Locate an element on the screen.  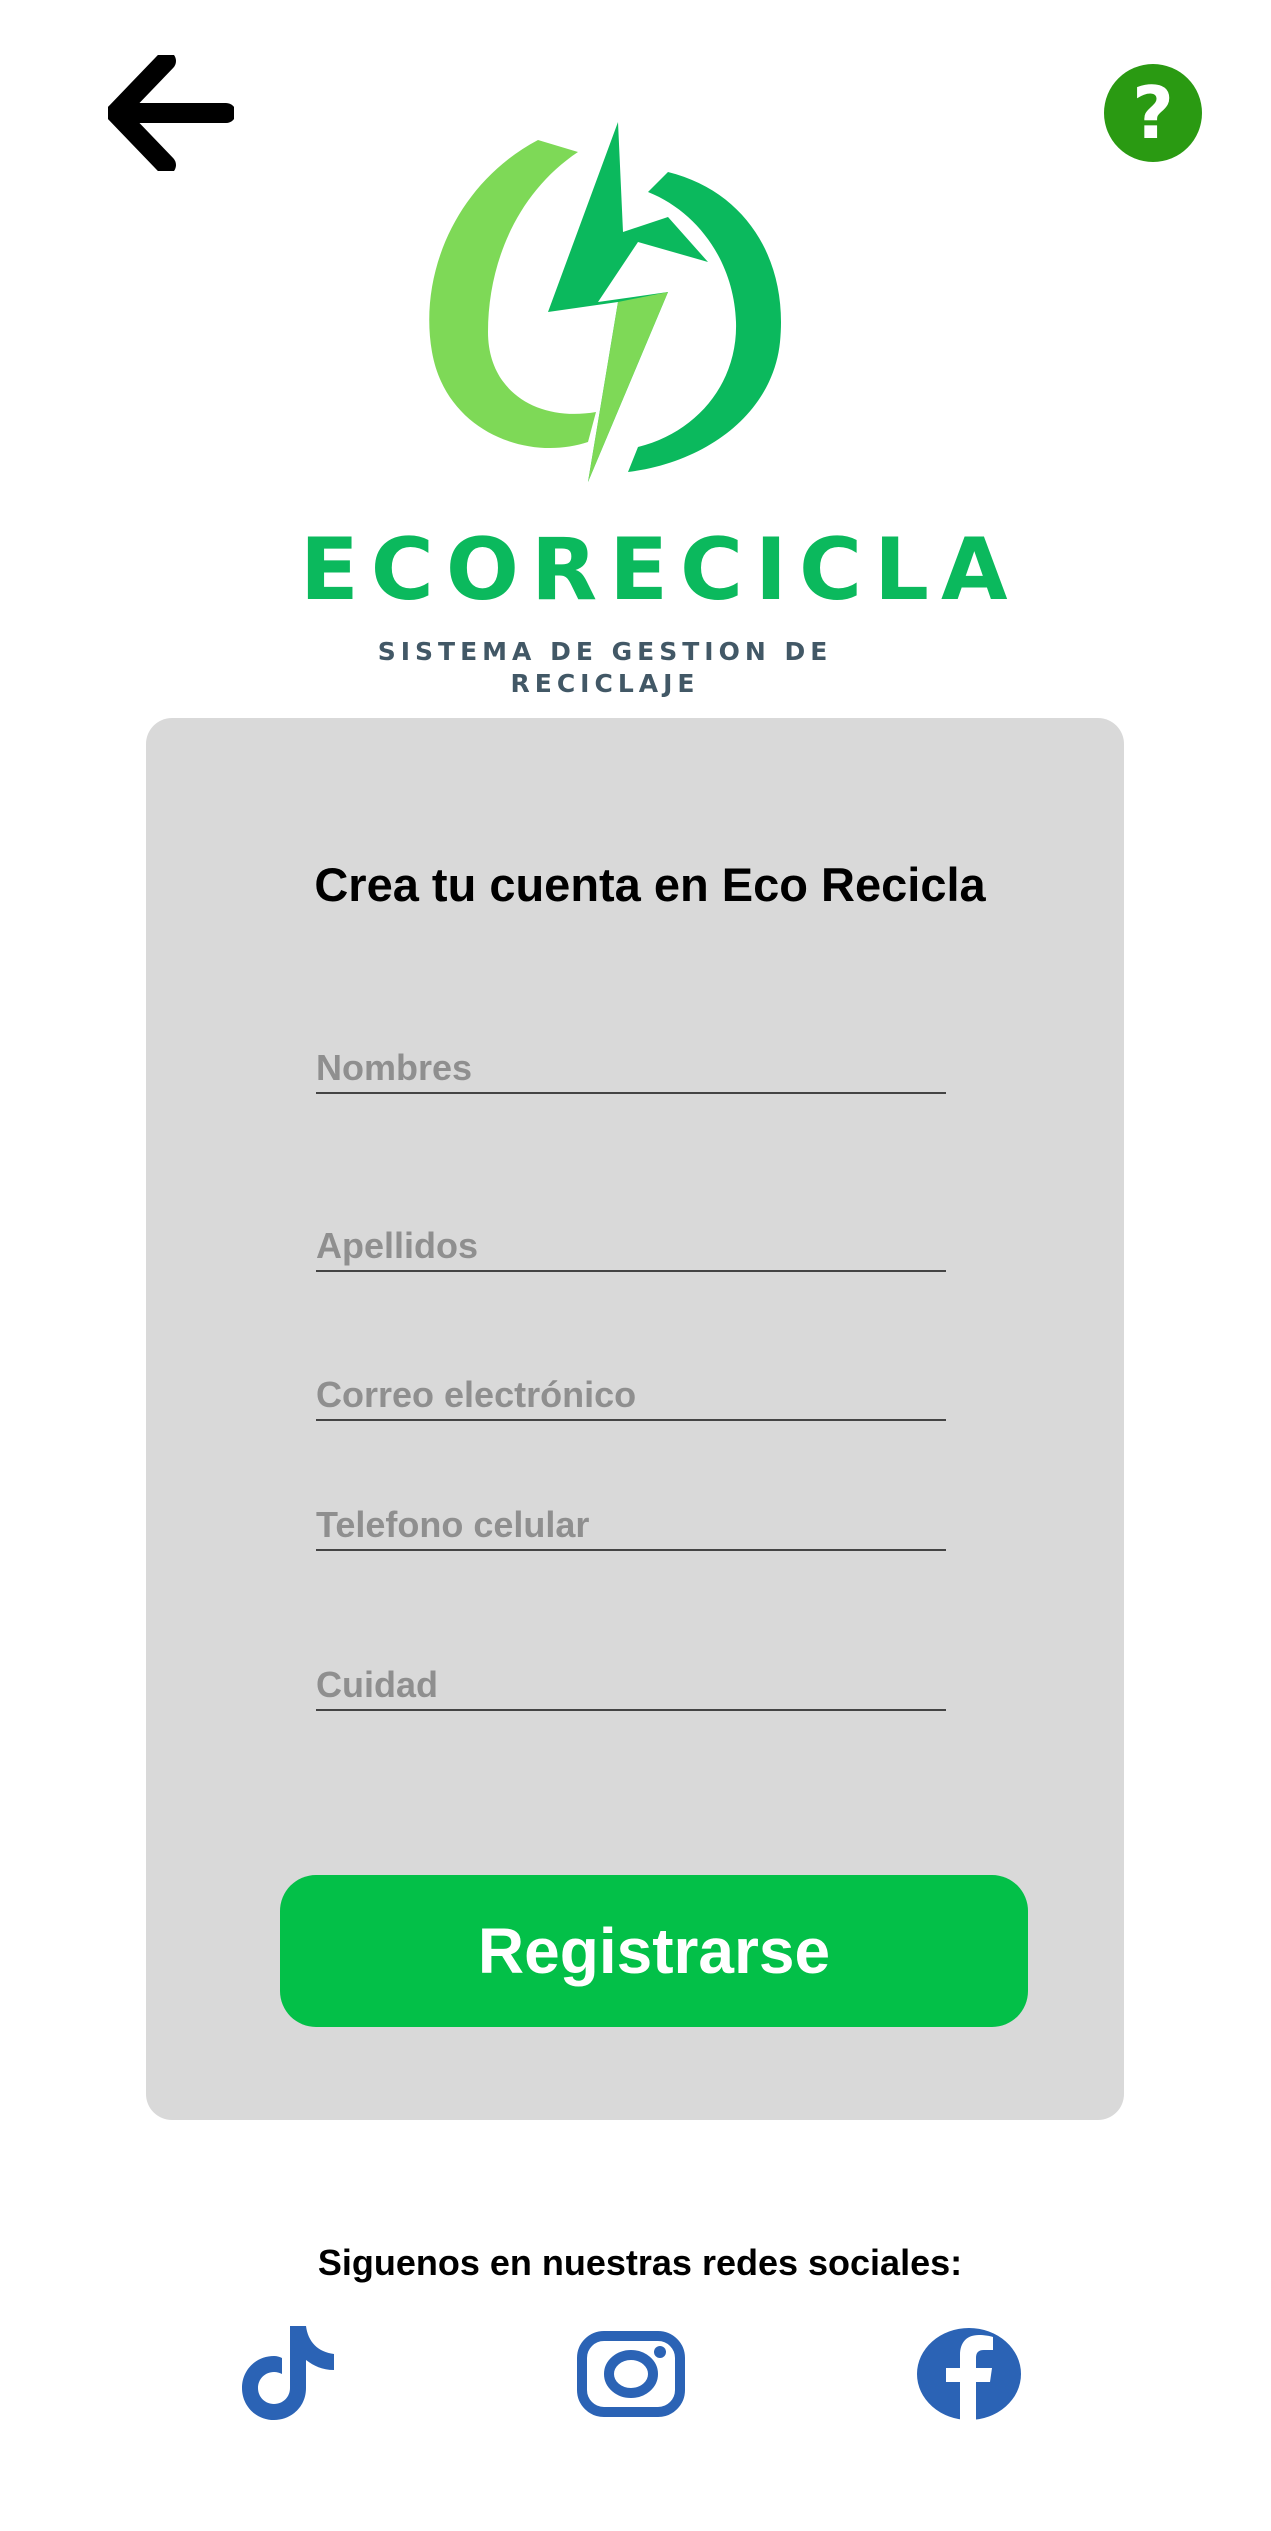
city-field: Cuidad is located at coordinates (631, 1679).